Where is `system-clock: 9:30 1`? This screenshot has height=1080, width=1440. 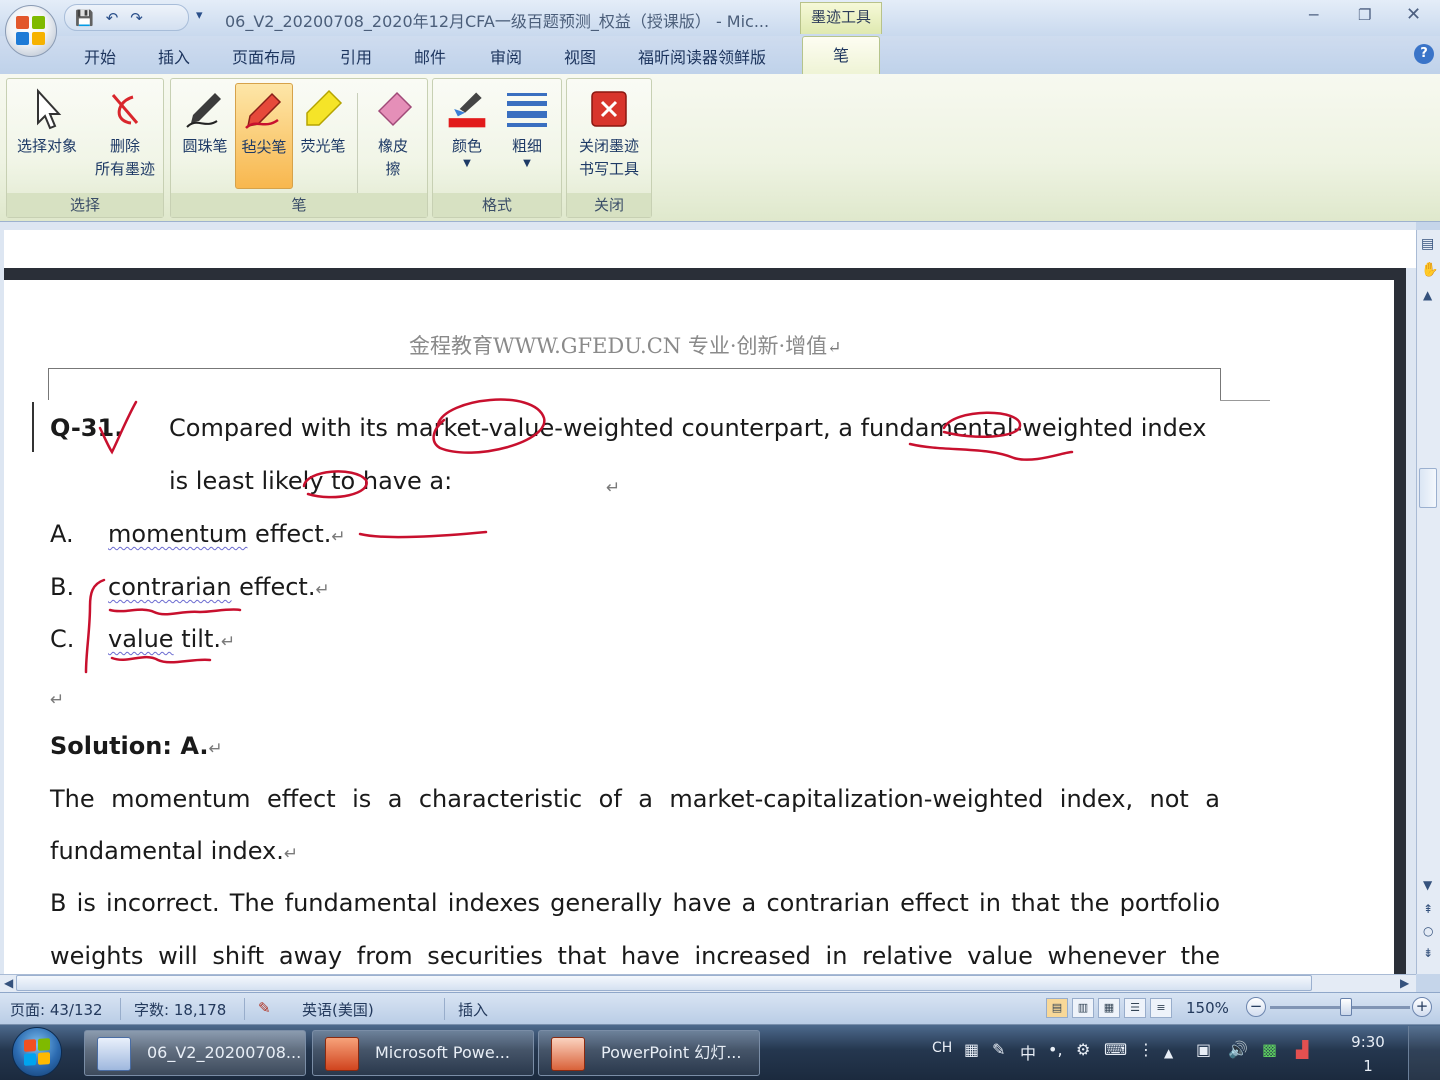 system-clock: 9:30 1 is located at coordinates (1368, 1054).